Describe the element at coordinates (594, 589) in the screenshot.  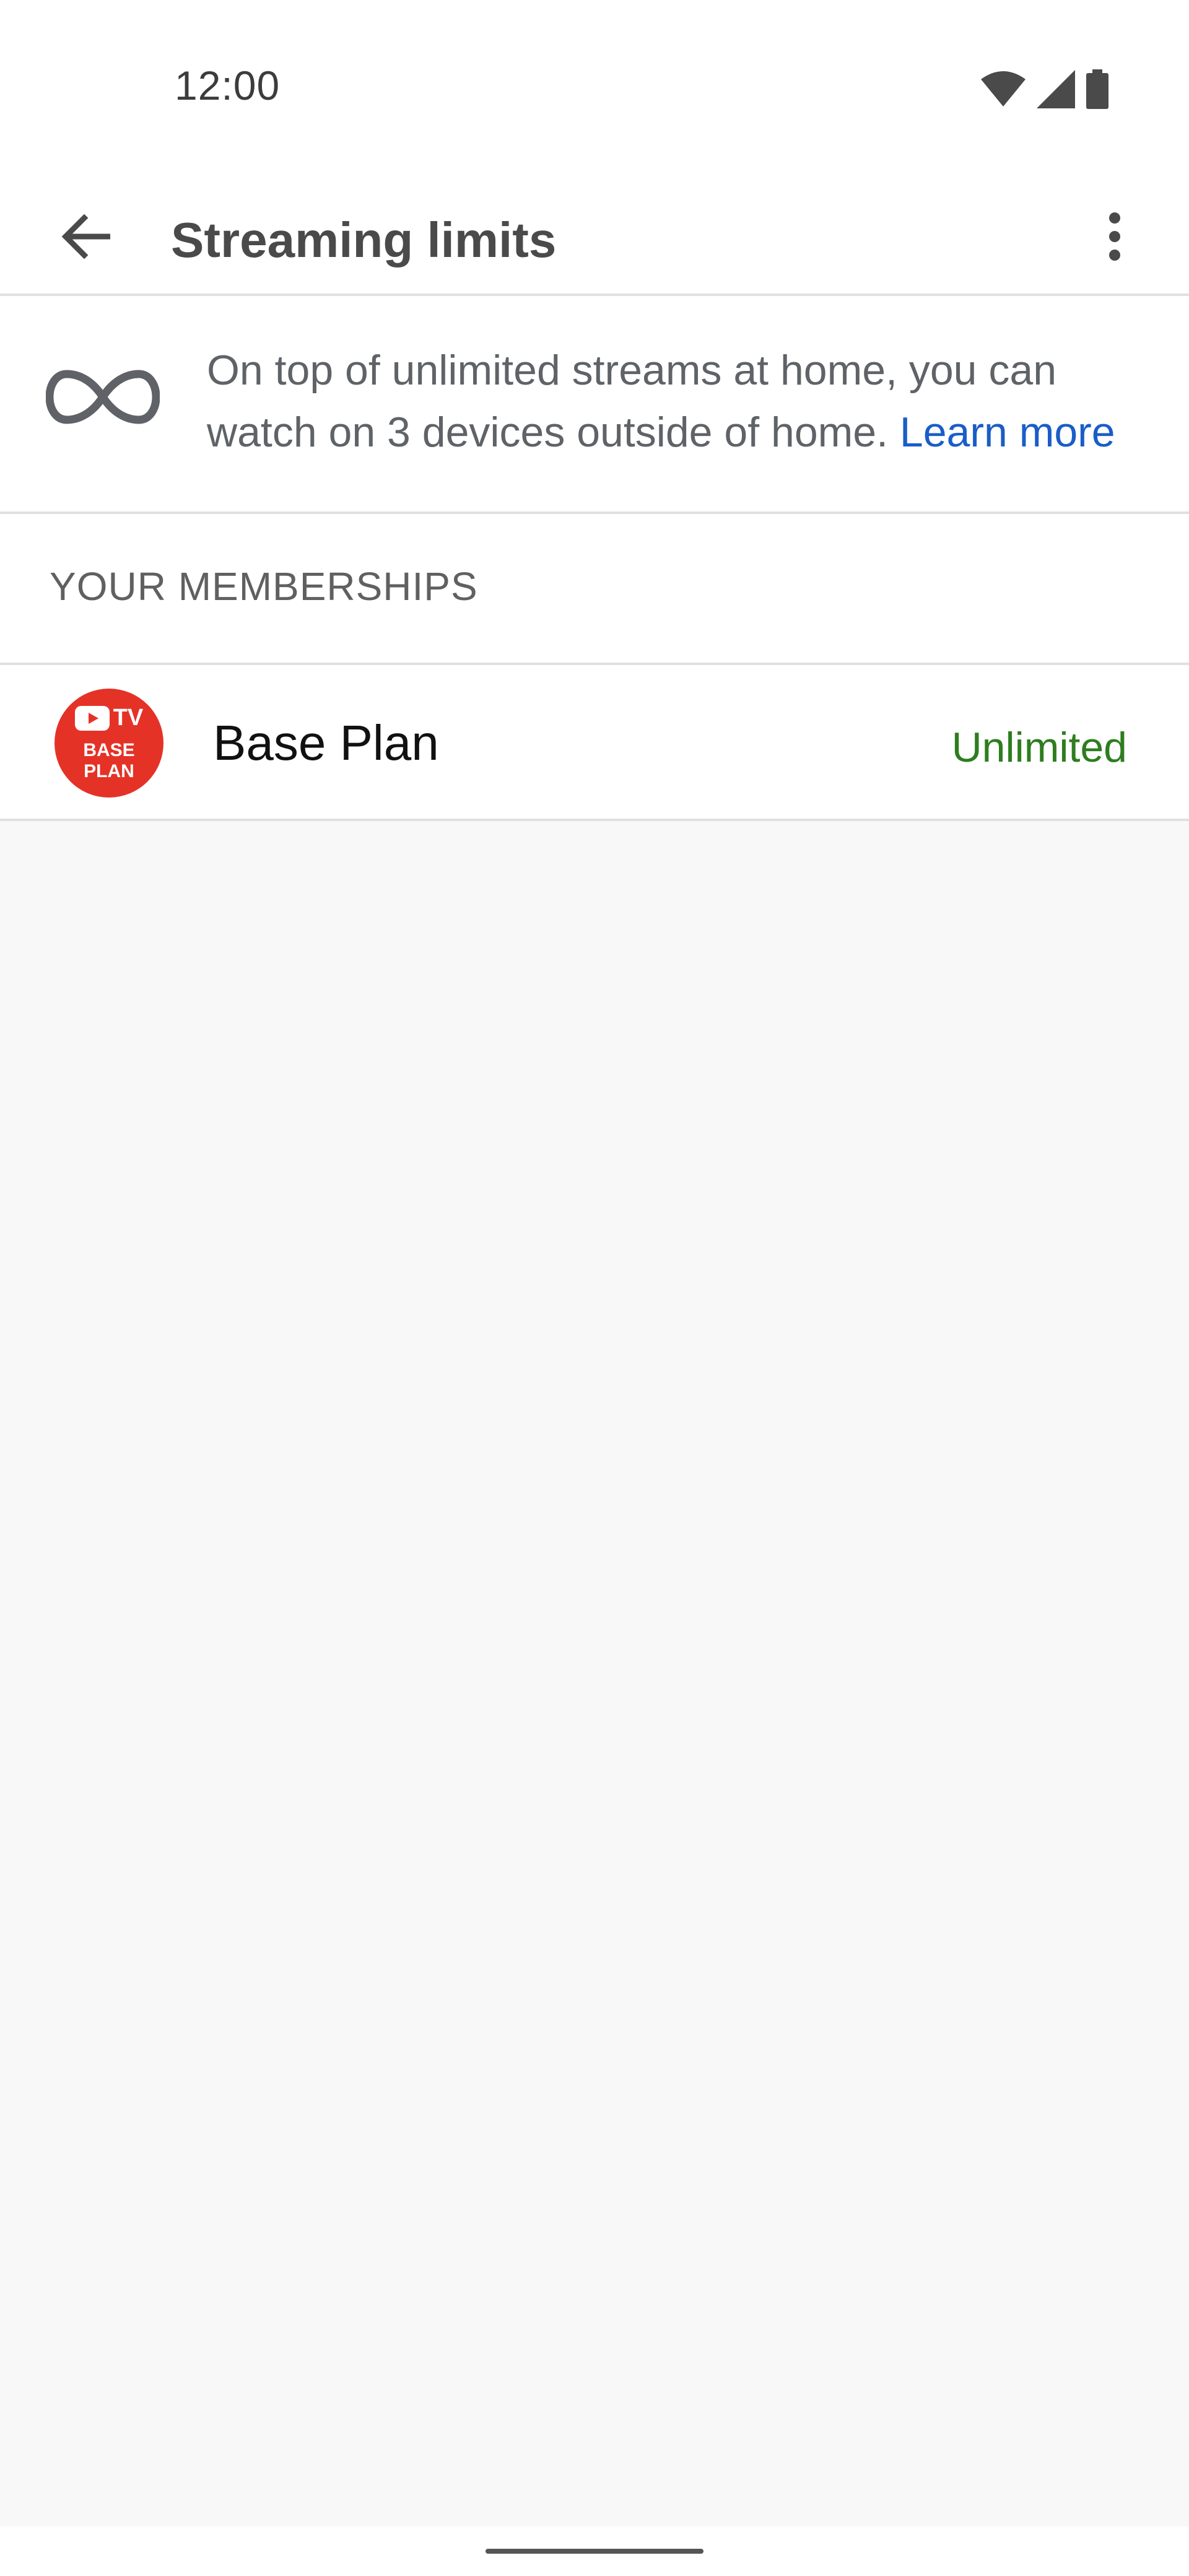
I see `memberships-section-header: YOUR MEMBERSHIPS` at that location.